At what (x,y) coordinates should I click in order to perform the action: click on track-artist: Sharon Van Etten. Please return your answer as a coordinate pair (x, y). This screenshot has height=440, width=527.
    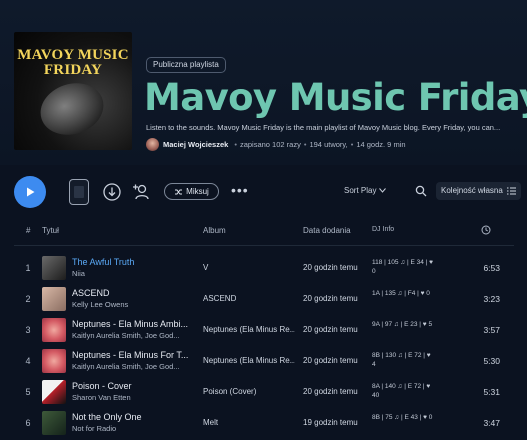
    Looking at the image, I should click on (131, 398).